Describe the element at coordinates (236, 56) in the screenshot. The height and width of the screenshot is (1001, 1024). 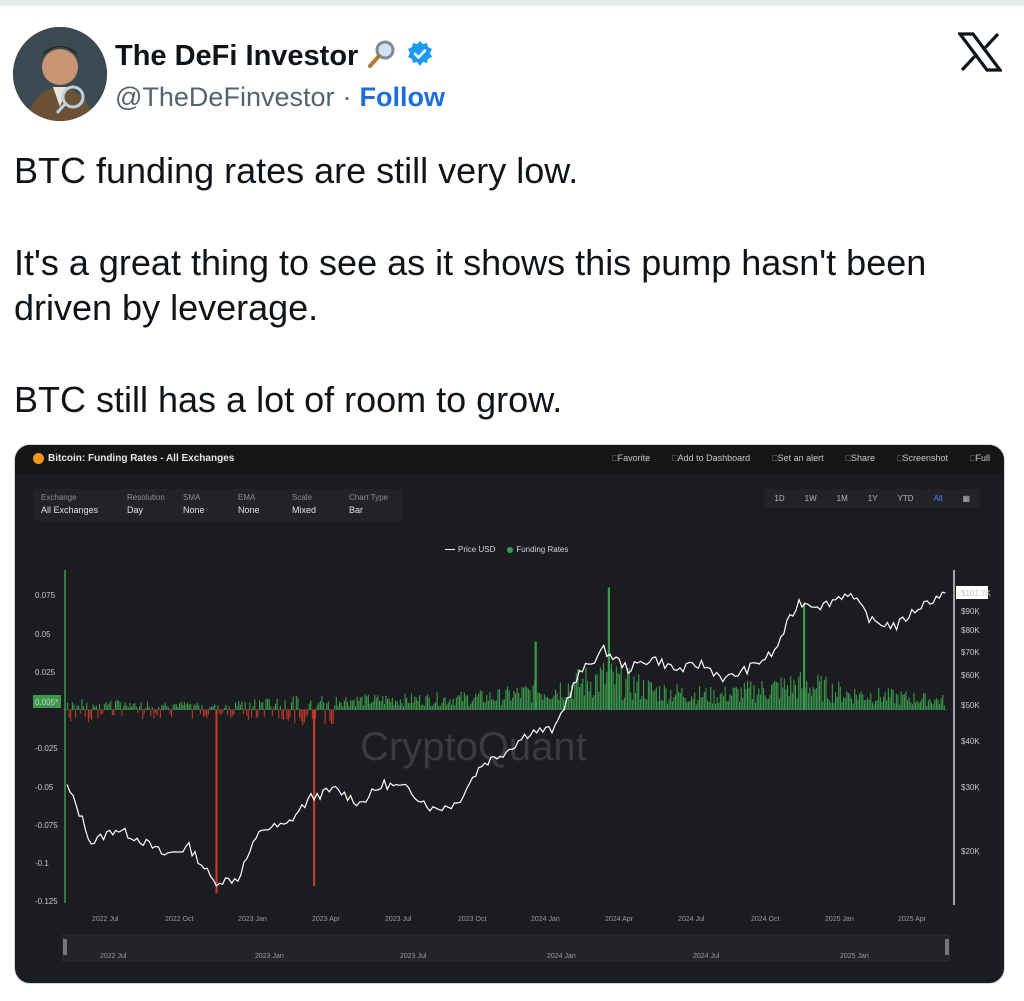
I see `author-name: The DeFi Investor` at that location.